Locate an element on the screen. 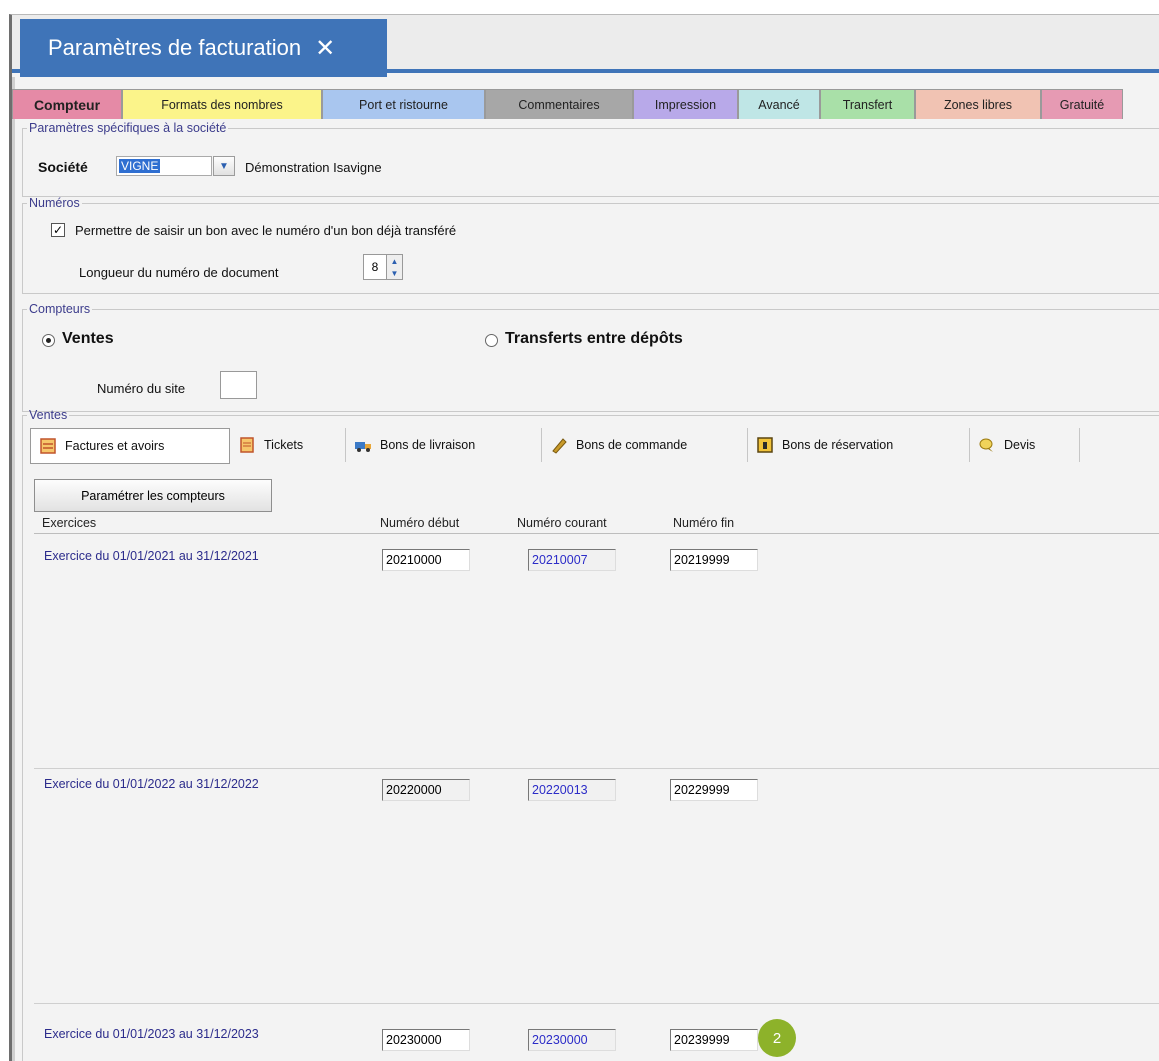  tab-avance: Avancé is located at coordinates (779, 104).